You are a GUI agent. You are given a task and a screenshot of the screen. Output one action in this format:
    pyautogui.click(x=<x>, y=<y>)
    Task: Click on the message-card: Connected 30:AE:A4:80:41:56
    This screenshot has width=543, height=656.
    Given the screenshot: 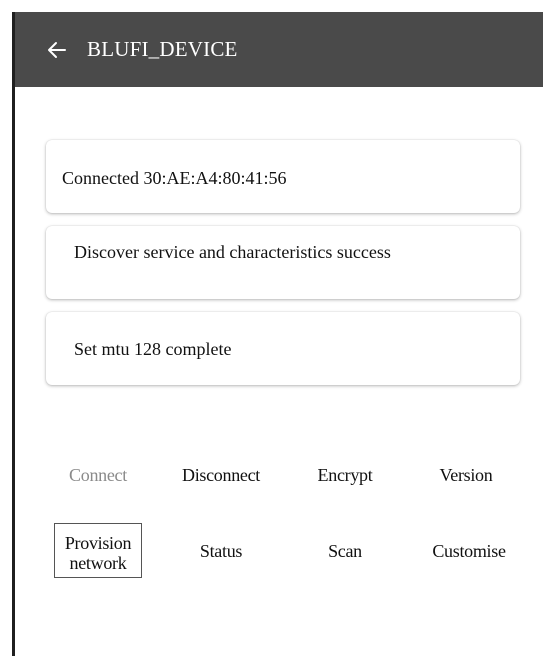 What is the action you would take?
    pyautogui.click(x=283, y=176)
    